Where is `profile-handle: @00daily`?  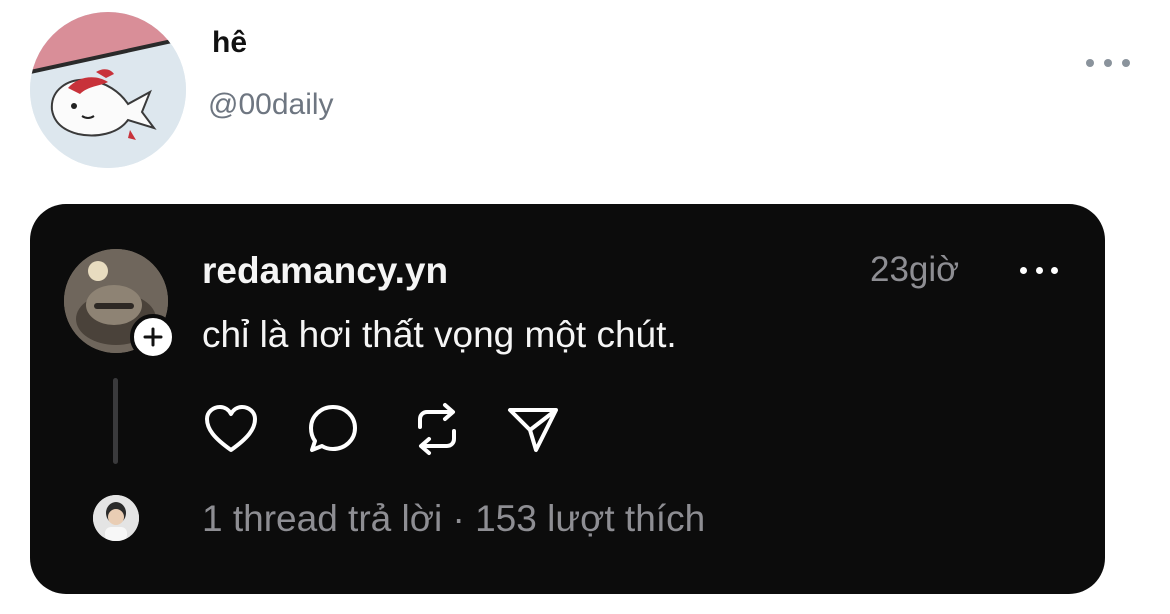 profile-handle: @00daily is located at coordinates (271, 105).